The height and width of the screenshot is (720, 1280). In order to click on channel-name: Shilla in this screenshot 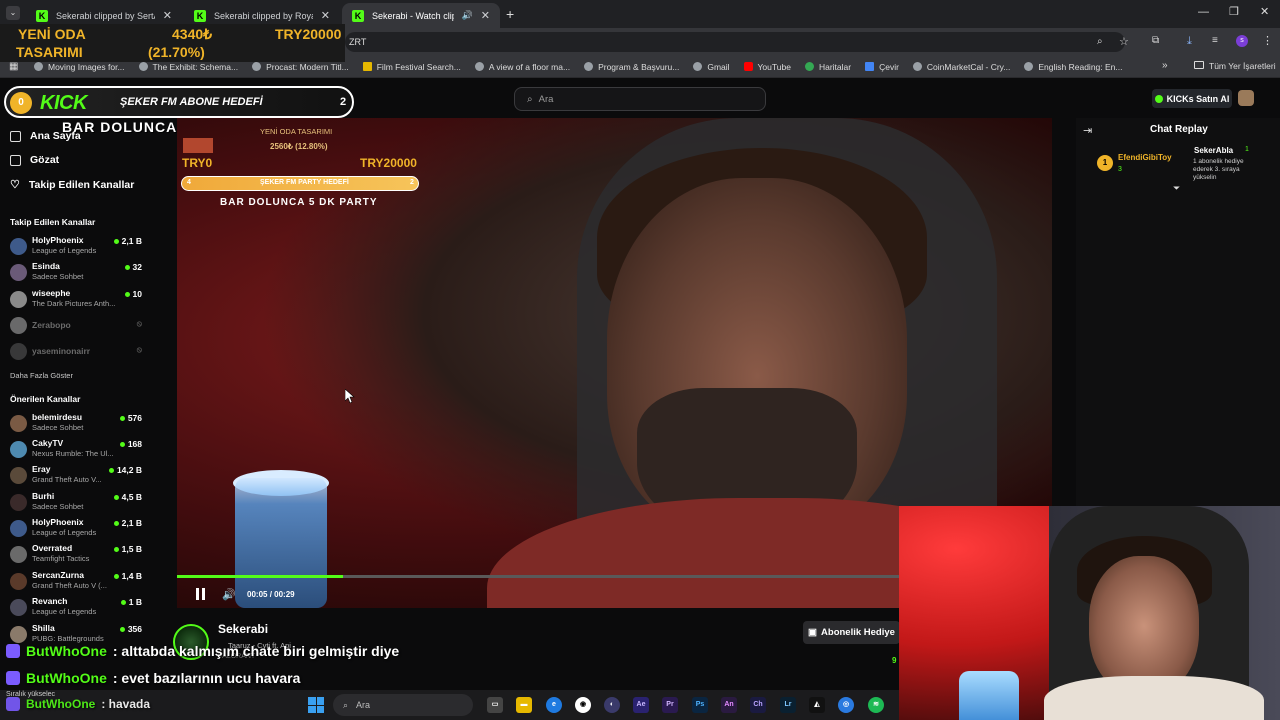, I will do `click(43, 628)`.